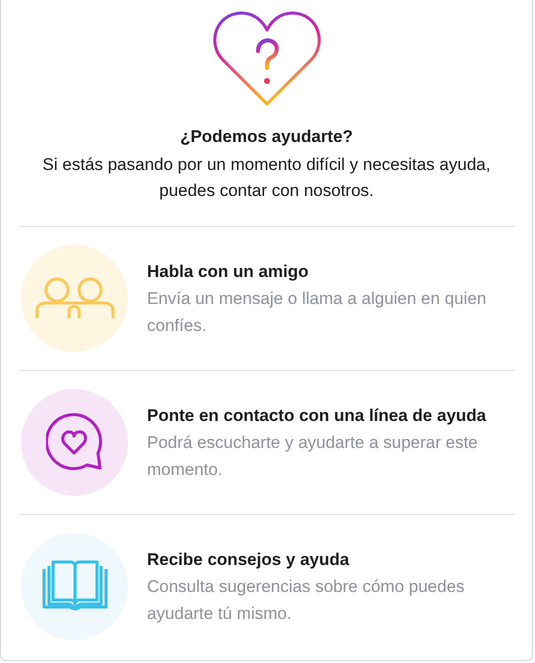 The width and height of the screenshot is (535, 663). Describe the element at coordinates (74, 298) in the screenshot. I see `two-people-icon` at that location.